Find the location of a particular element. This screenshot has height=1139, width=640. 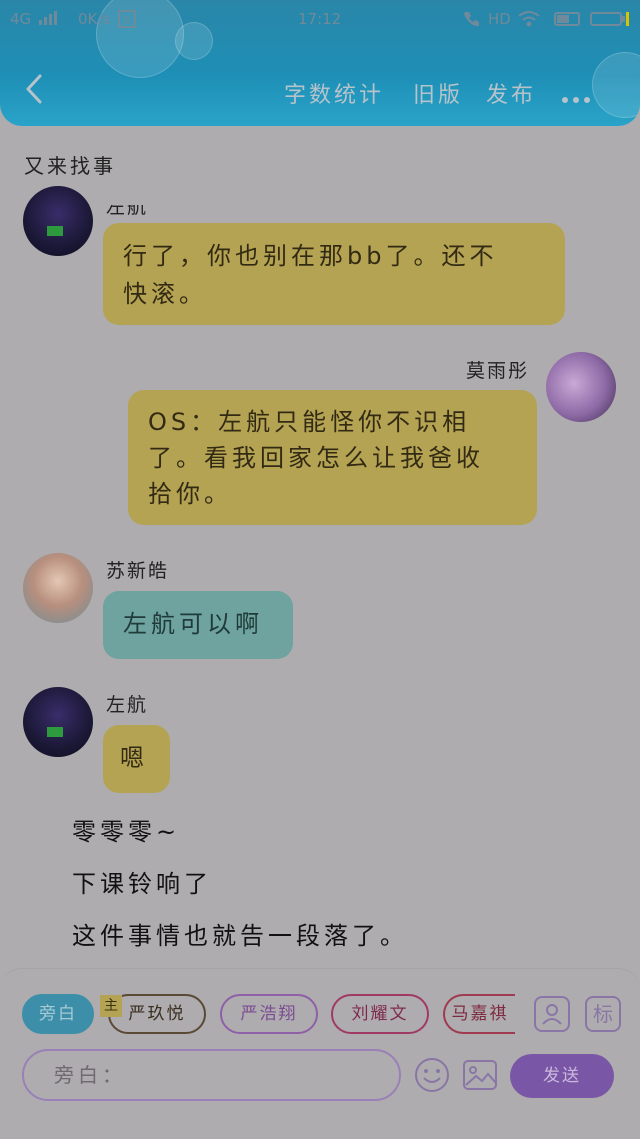

volte-indicator: HD is located at coordinates (499, 19).